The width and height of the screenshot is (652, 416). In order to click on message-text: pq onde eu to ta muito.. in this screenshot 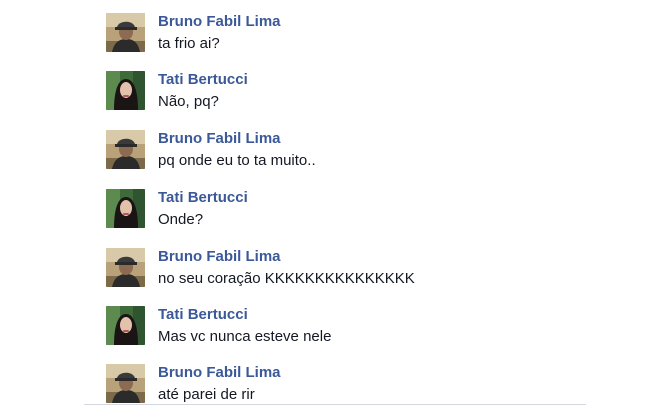, I will do `click(237, 160)`.